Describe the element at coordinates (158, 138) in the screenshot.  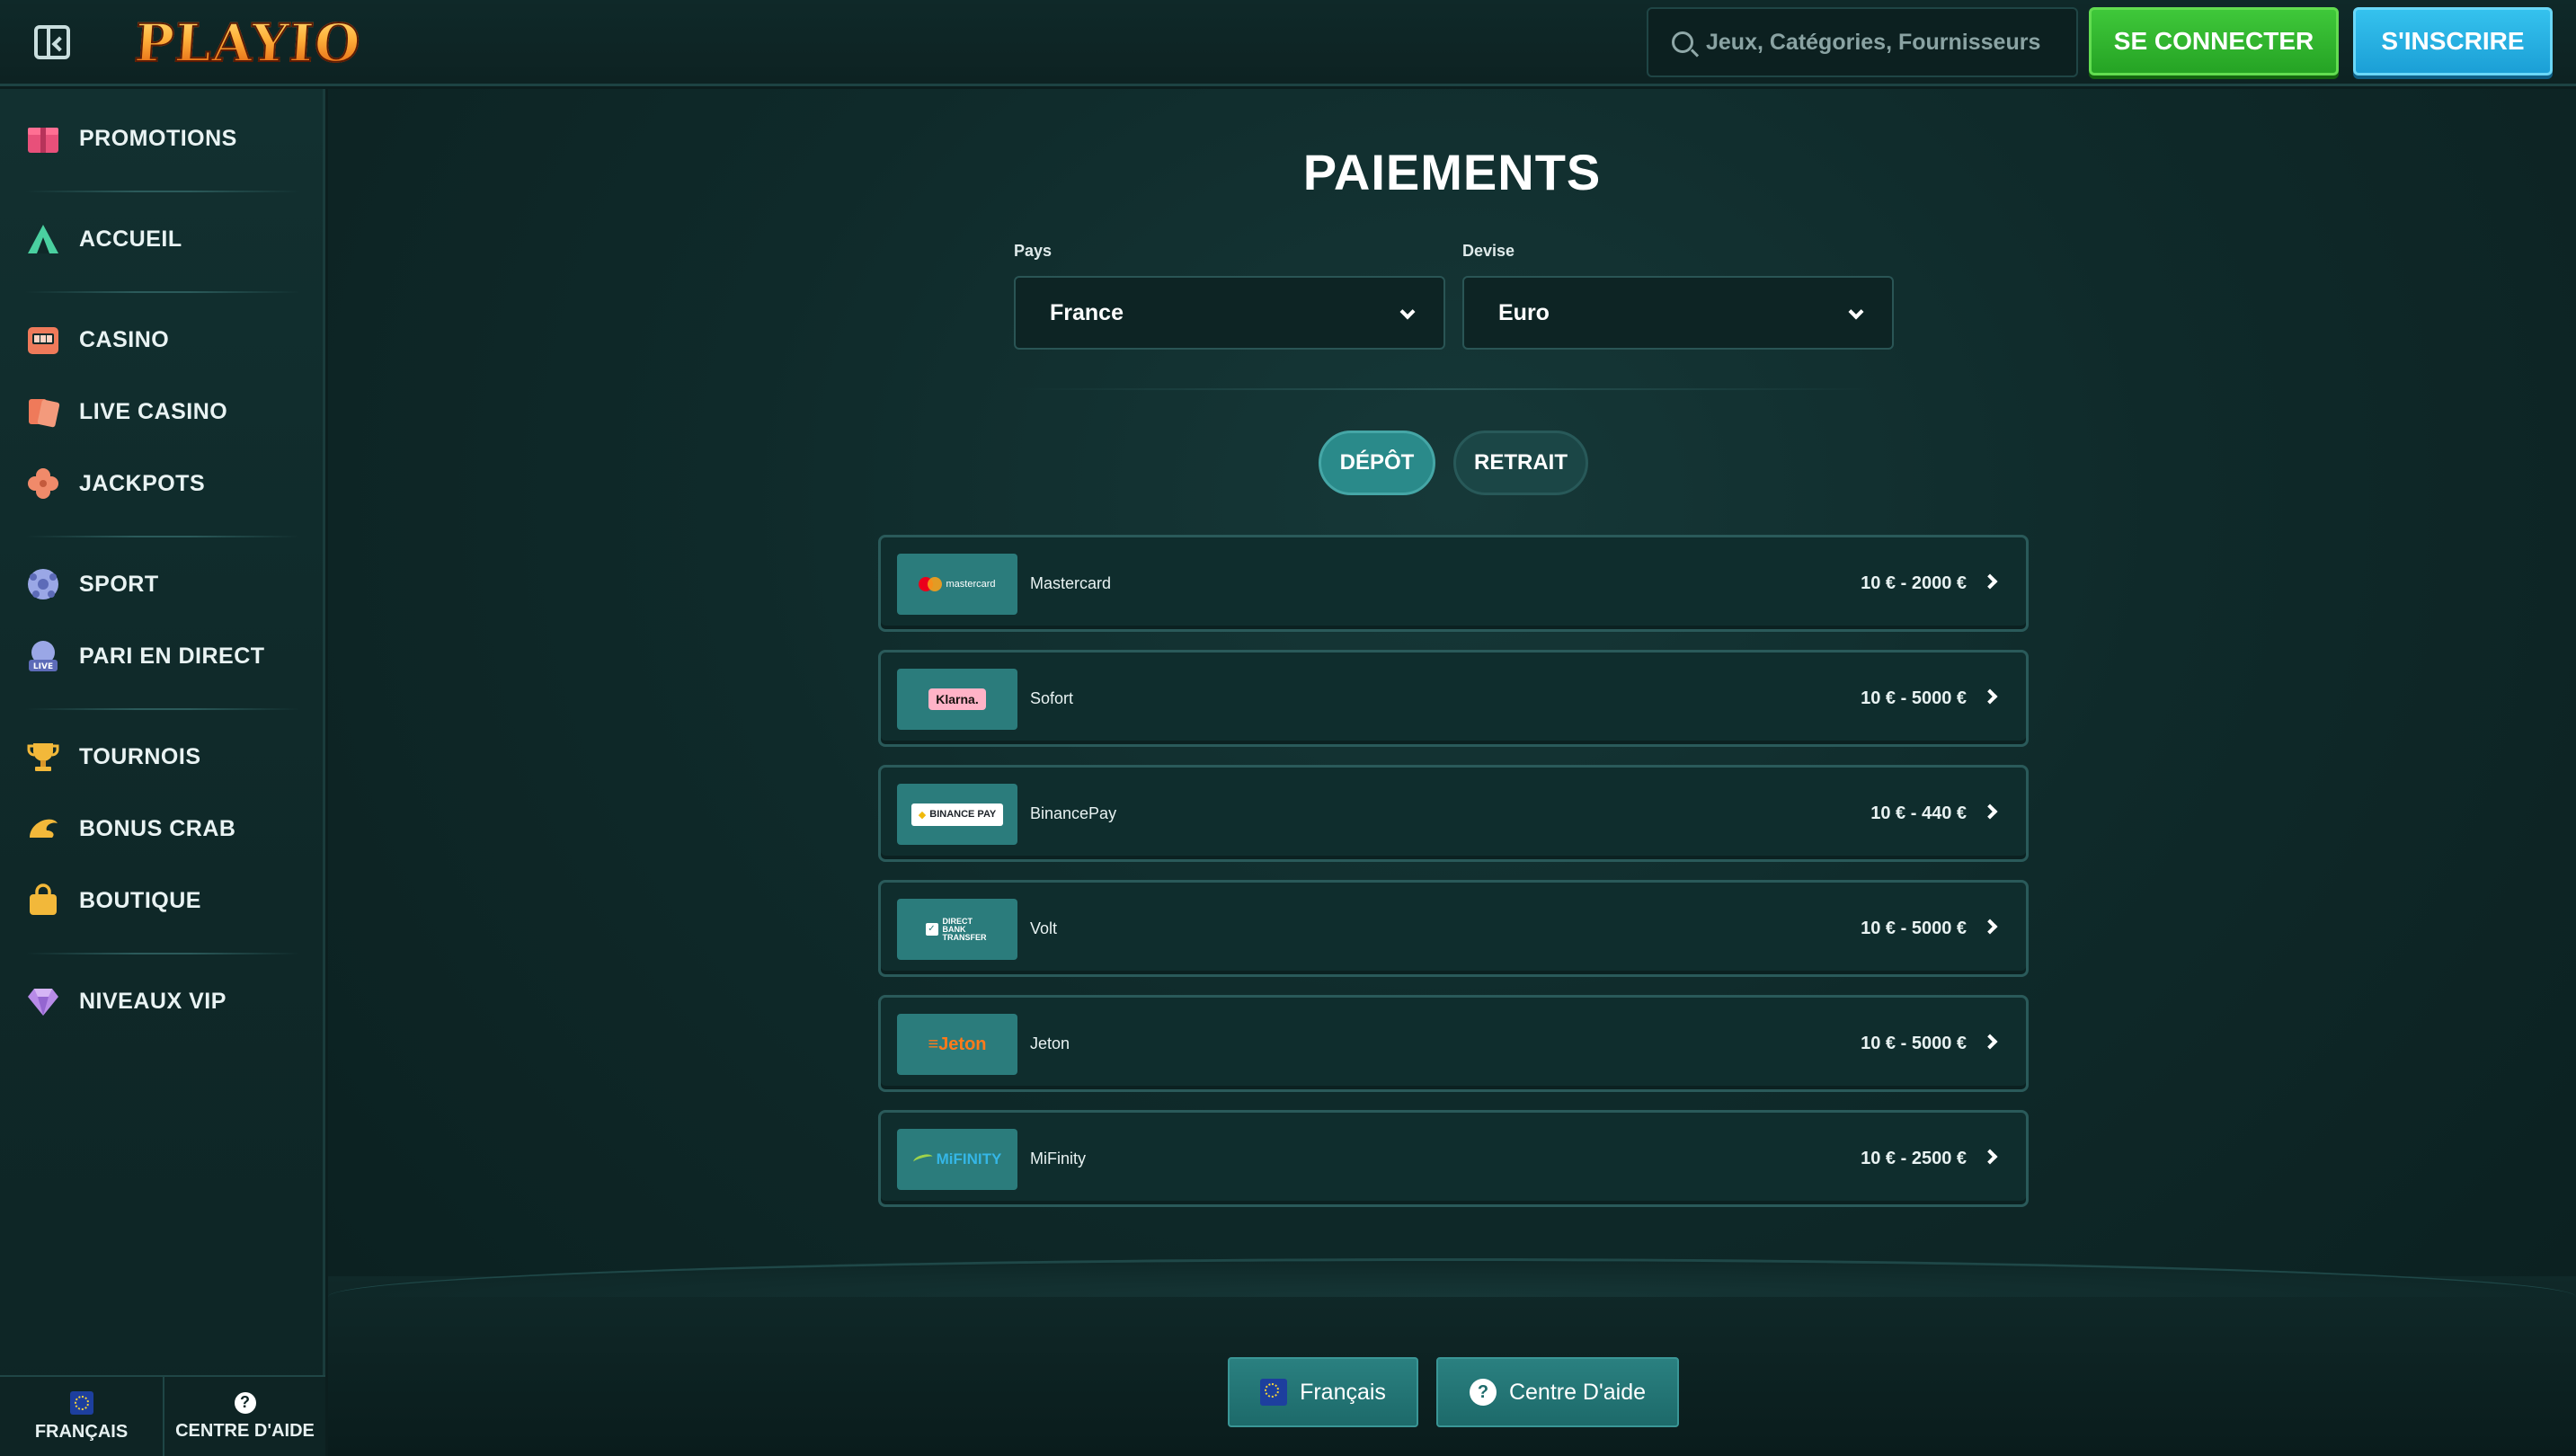
I see `sidebar-item-label: PROMOTIONS` at that location.